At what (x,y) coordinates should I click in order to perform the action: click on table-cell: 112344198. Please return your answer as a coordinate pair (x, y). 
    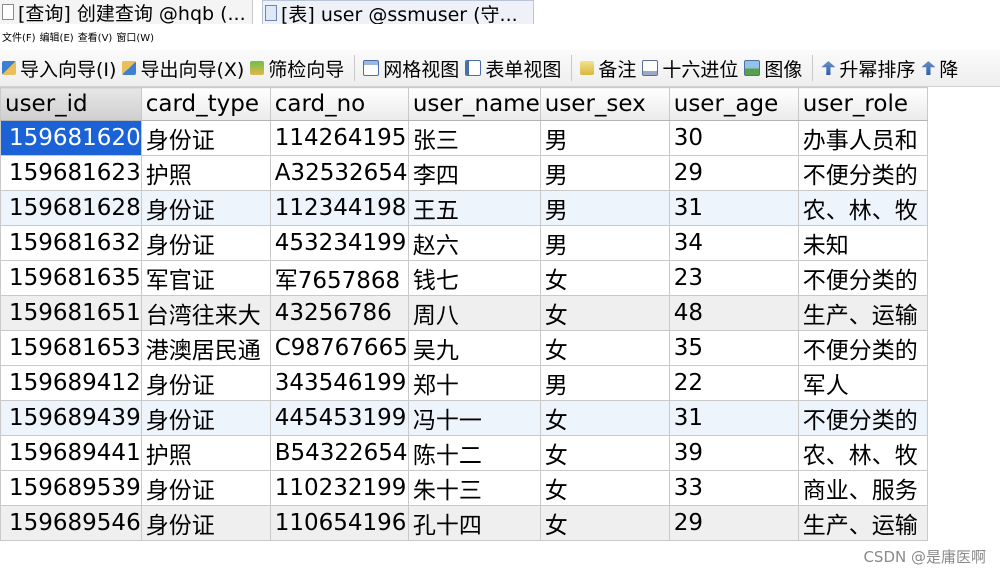
    Looking at the image, I should click on (339, 208).